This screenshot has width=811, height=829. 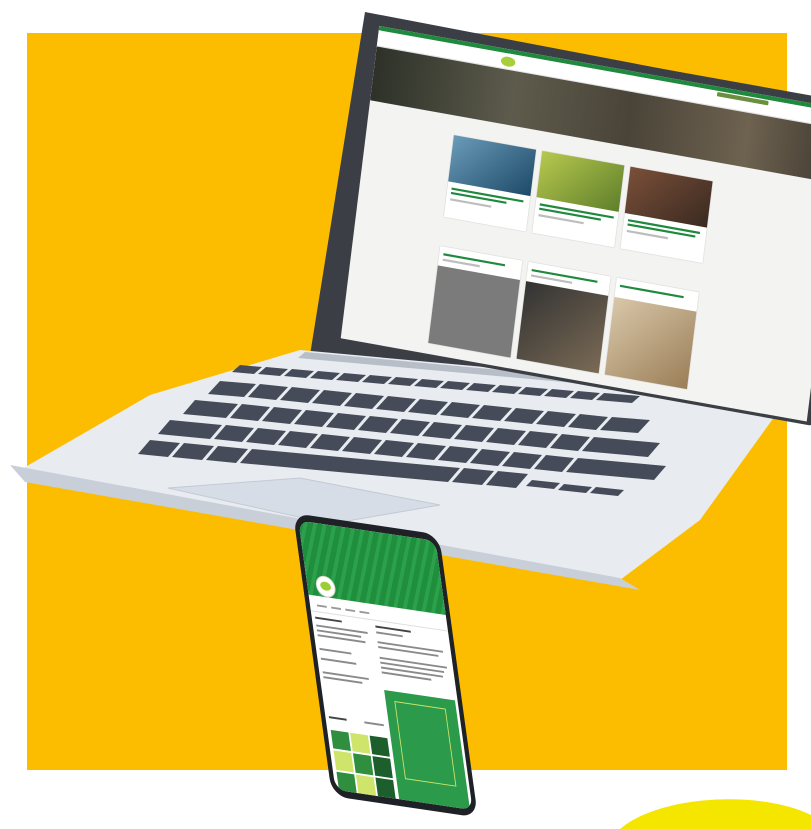 What do you see at coordinates (425, 744) in the screenshot?
I see `poster-frame` at bounding box center [425, 744].